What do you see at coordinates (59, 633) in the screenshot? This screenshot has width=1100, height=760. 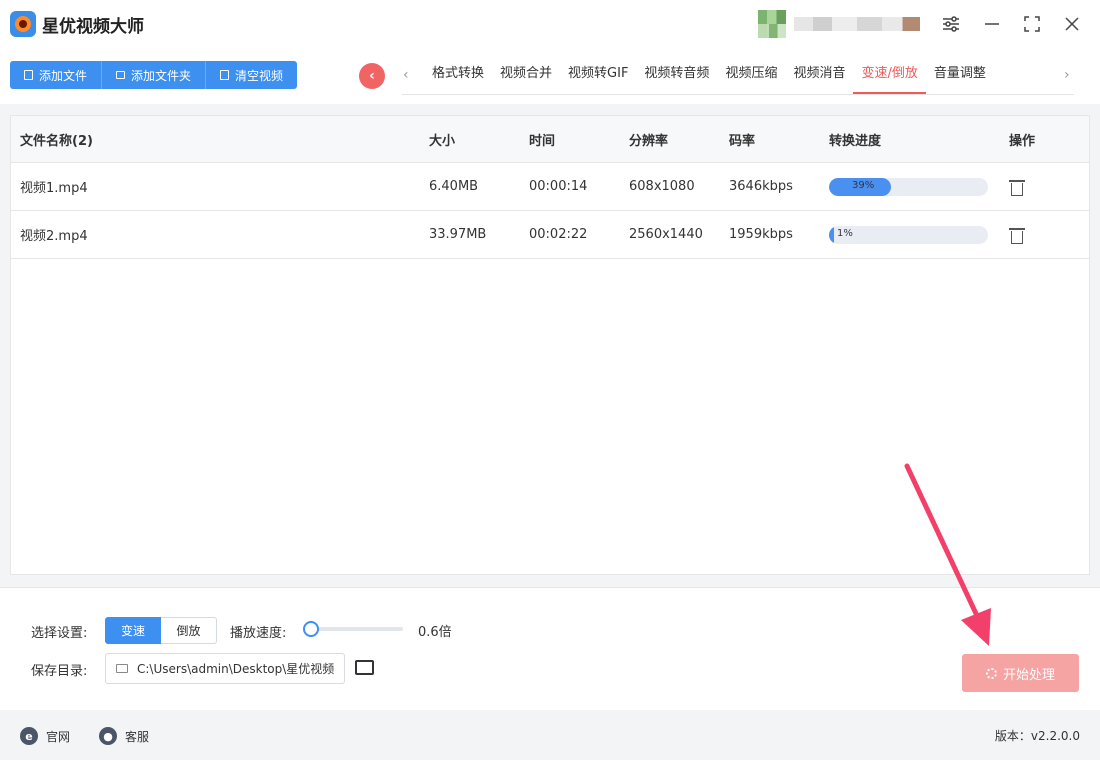 I see `mode-label: 选择设置:` at bounding box center [59, 633].